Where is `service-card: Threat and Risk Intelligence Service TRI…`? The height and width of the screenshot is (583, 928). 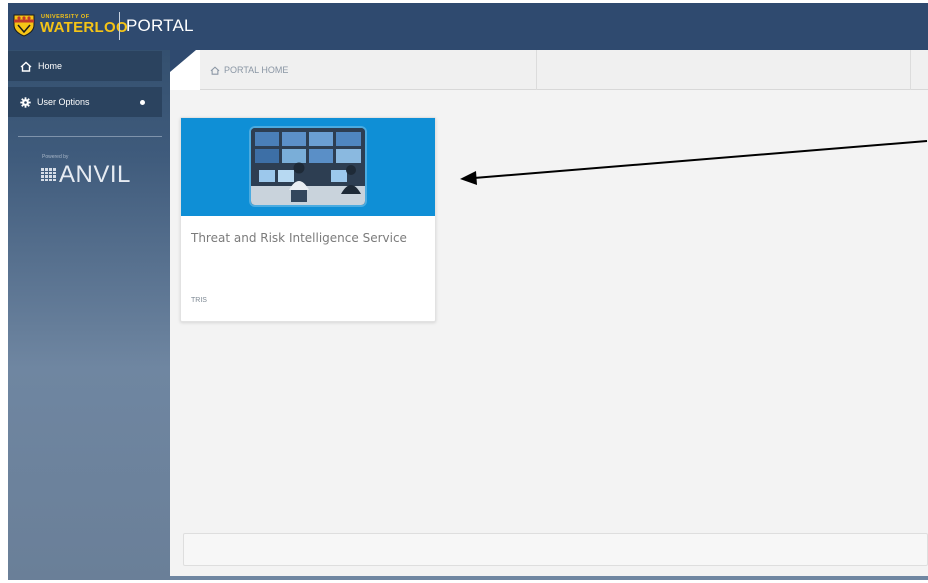 service-card: Threat and Risk Intelligence Service TRI… is located at coordinates (308, 219).